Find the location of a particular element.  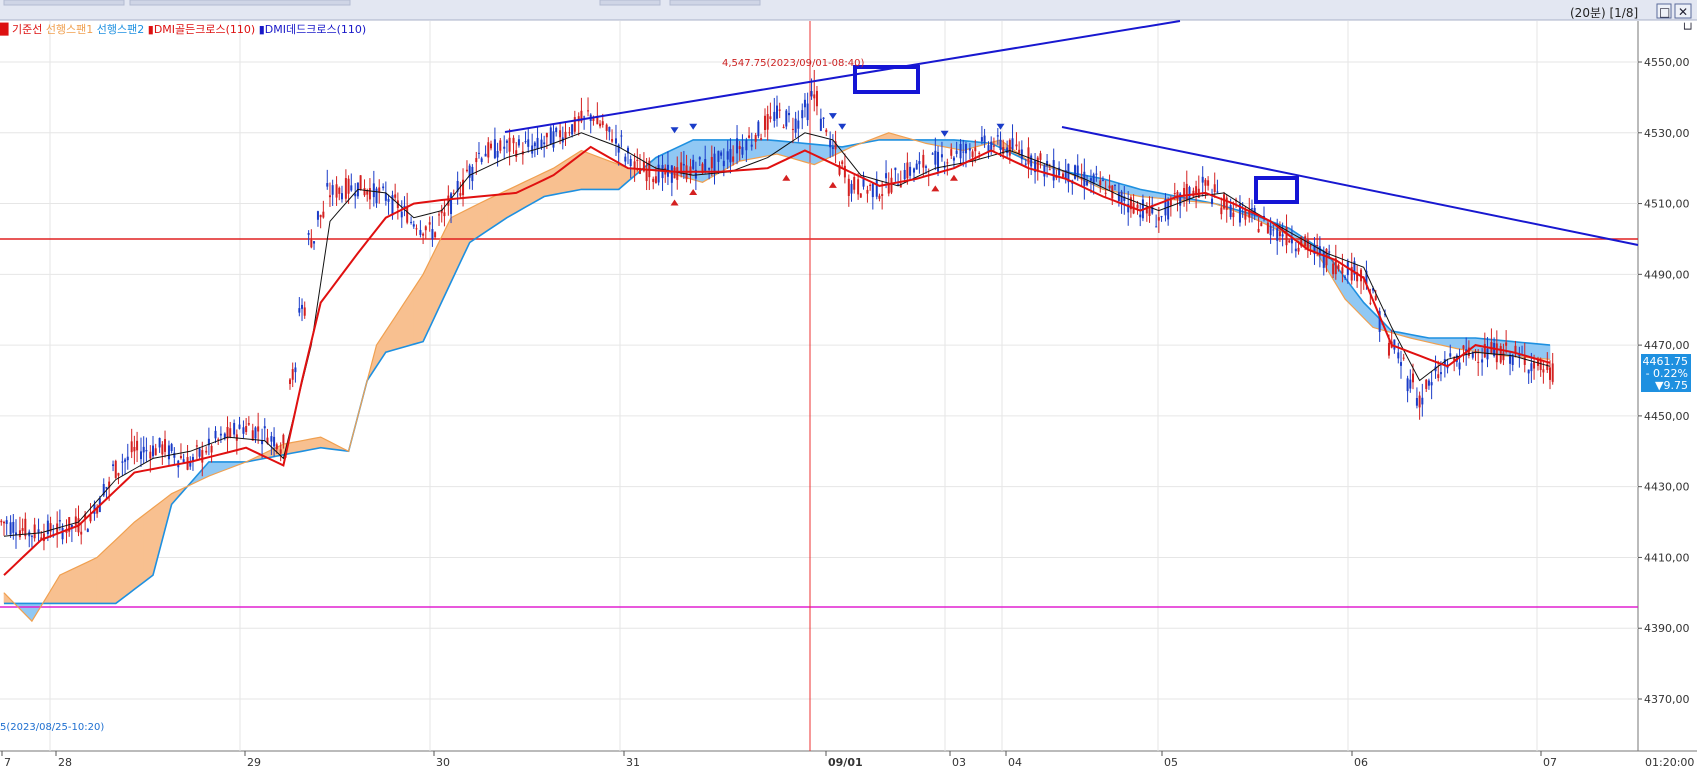

x-tick-label: 7 is located at coordinates (7, 762).